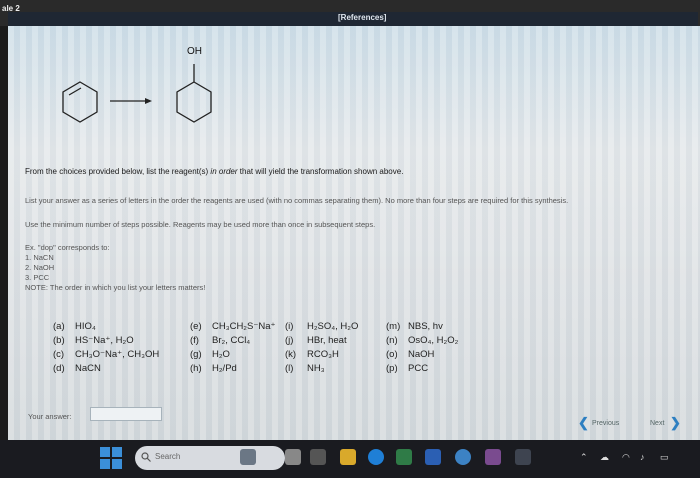  What do you see at coordinates (583, 422) in the screenshot?
I see `chevron-left-icon: ❮` at bounding box center [583, 422].